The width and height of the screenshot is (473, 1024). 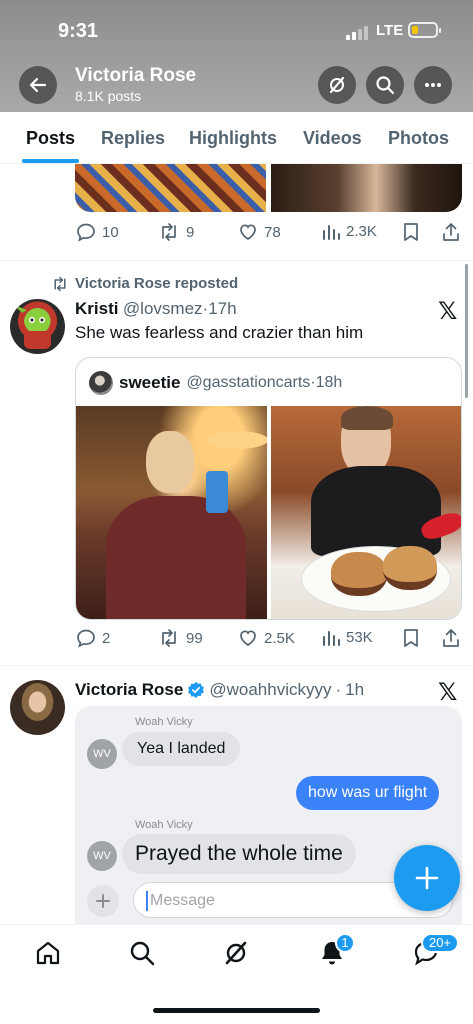 What do you see at coordinates (236, 665) in the screenshot?
I see `post-divider` at bounding box center [236, 665].